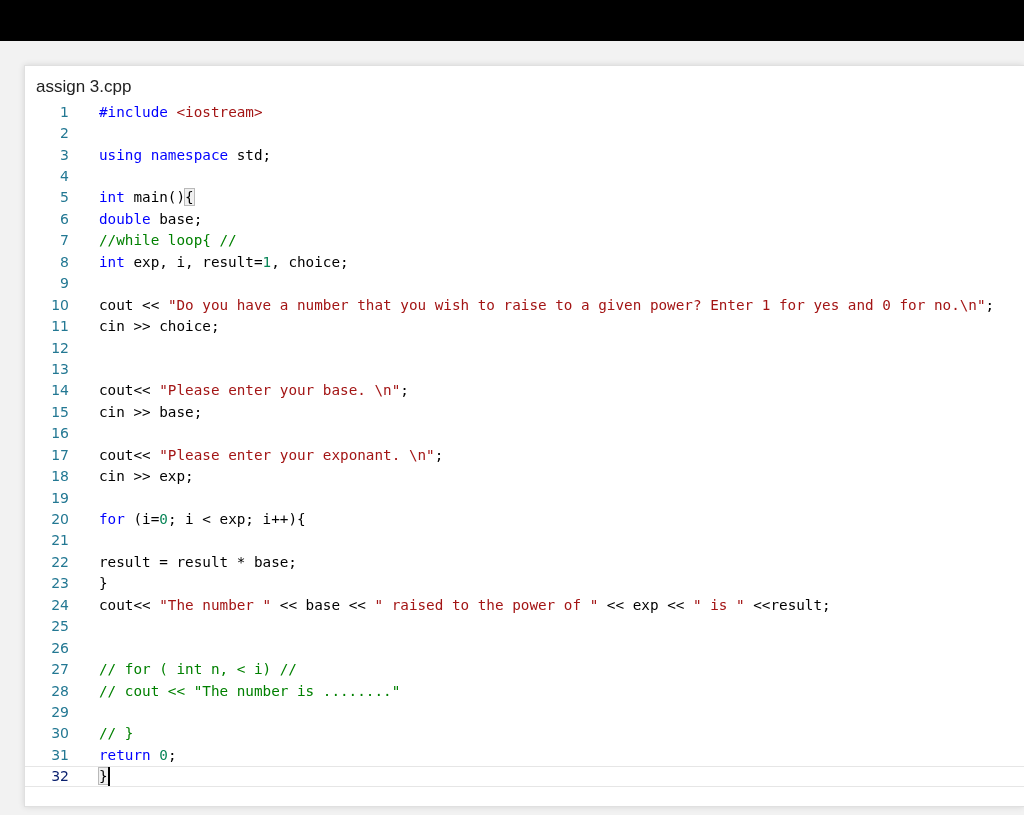 This screenshot has height=815, width=1024. I want to click on code-line: cin >> base;, so click(151, 412).